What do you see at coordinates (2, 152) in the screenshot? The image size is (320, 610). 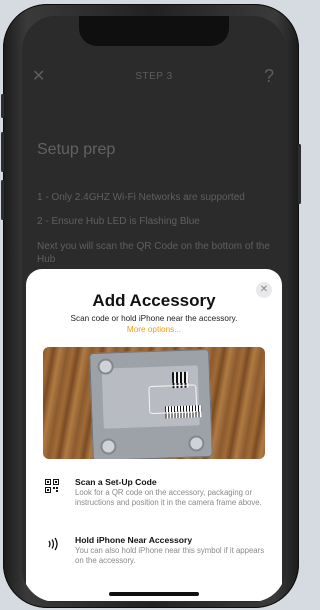 I see `volume-up-button` at bounding box center [2, 152].